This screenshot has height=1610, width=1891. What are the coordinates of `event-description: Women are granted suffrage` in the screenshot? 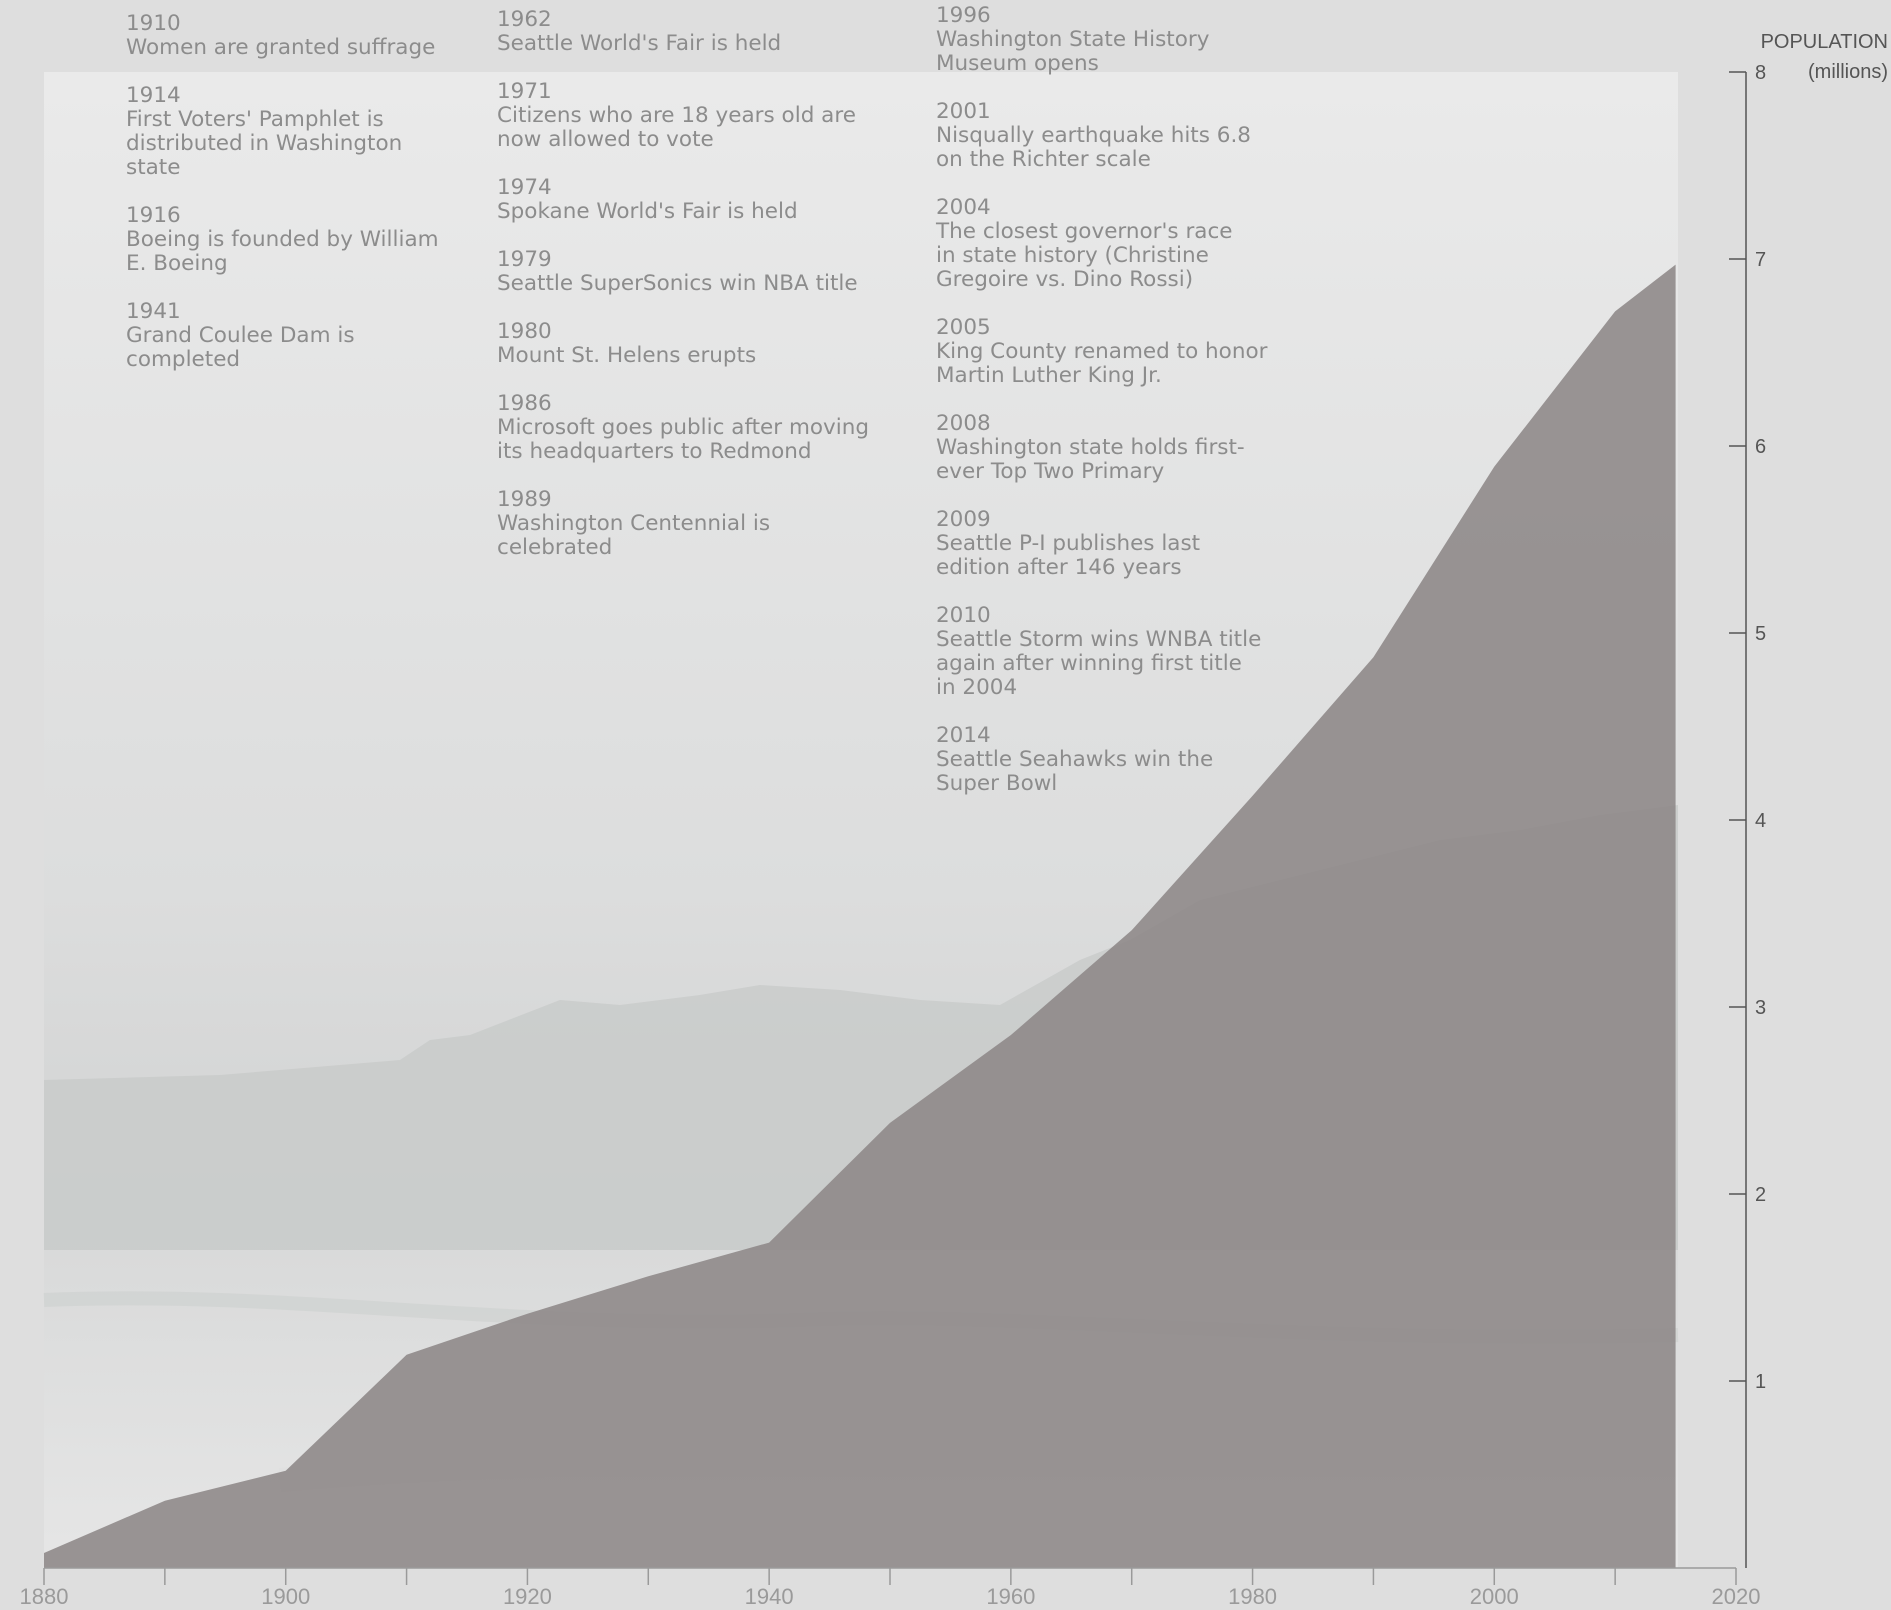 It's located at (281, 47).